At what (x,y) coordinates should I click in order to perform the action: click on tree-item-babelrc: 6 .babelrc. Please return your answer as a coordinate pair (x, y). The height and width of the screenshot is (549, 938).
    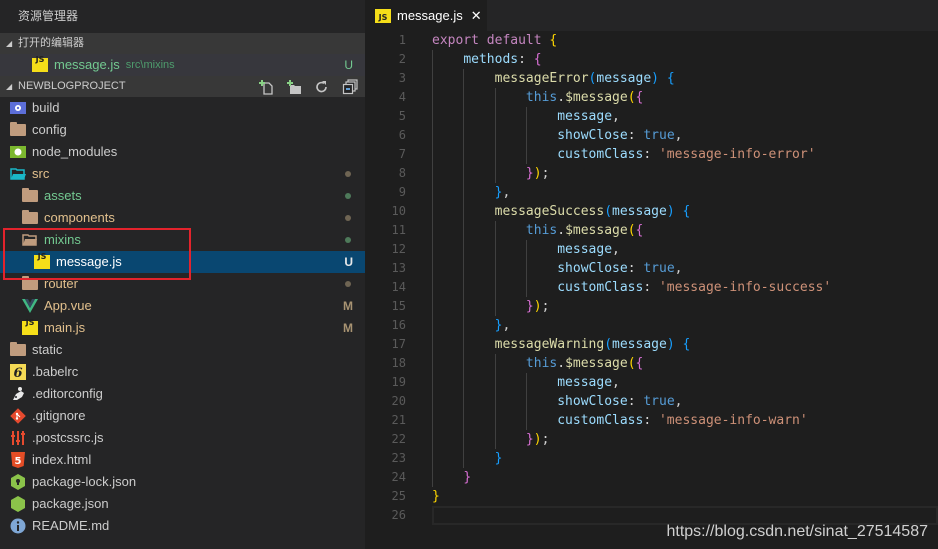
    Looking at the image, I should click on (182, 372).